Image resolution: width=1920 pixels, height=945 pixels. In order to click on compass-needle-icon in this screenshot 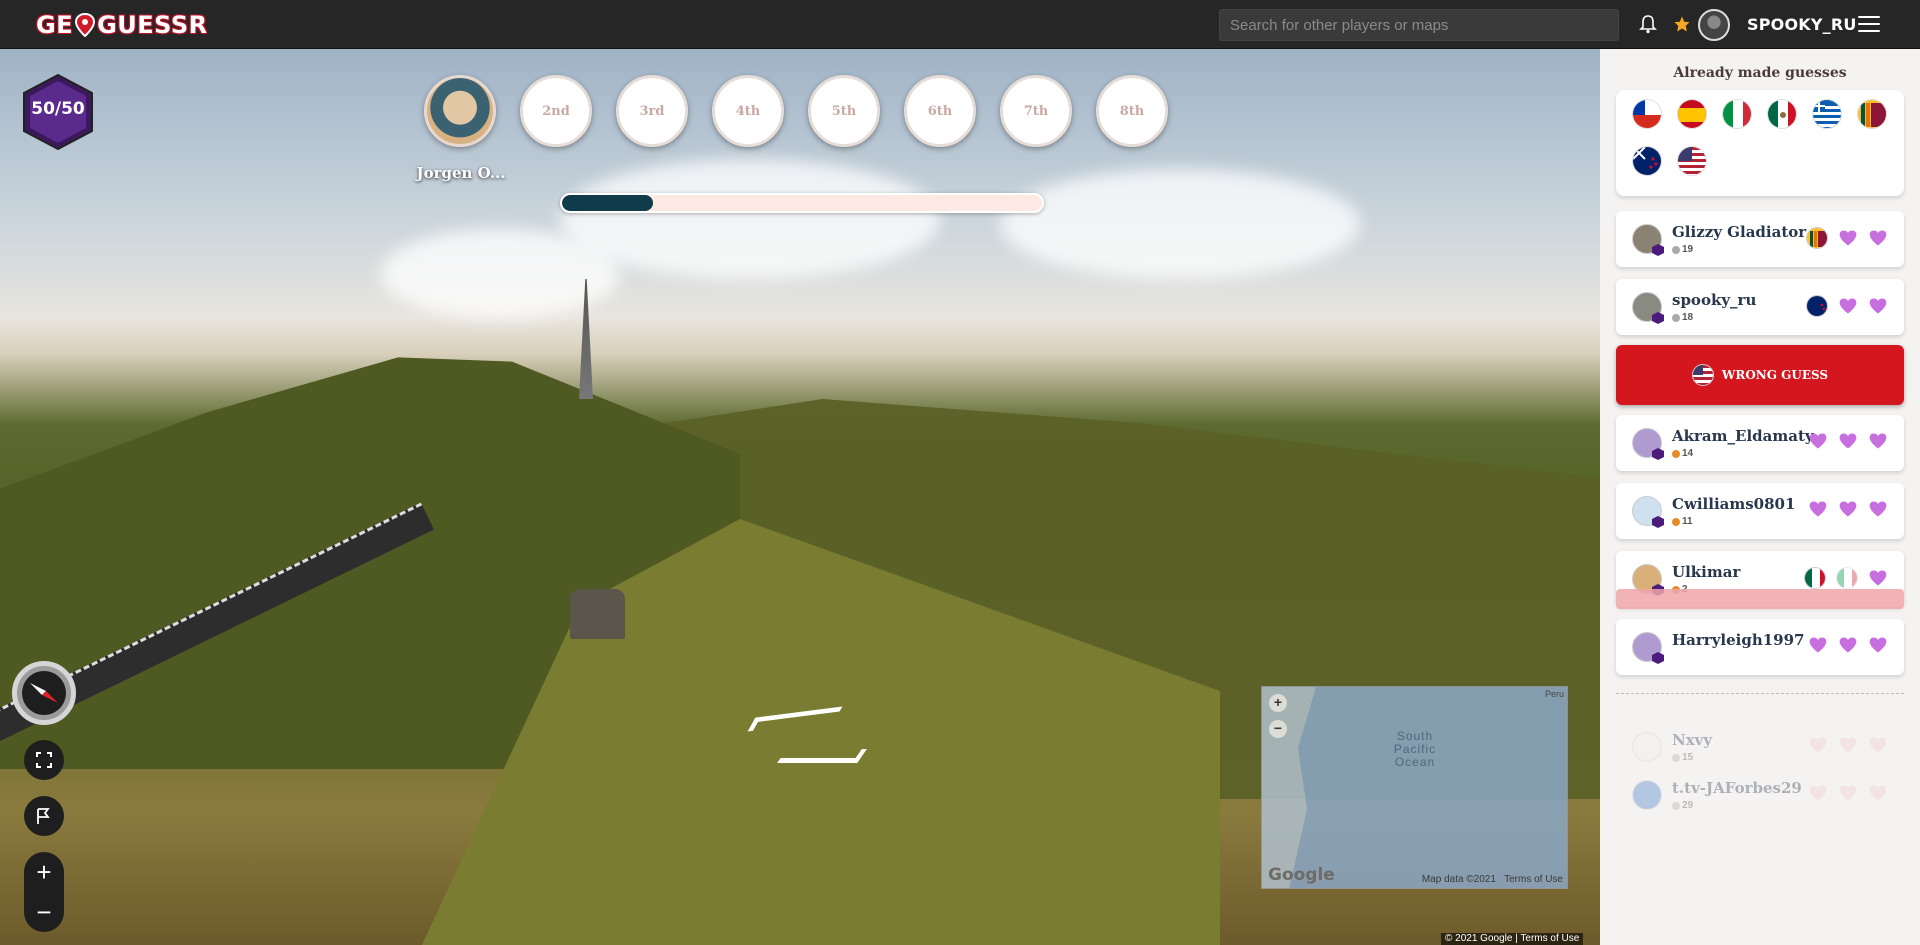, I will do `click(44, 693)`.